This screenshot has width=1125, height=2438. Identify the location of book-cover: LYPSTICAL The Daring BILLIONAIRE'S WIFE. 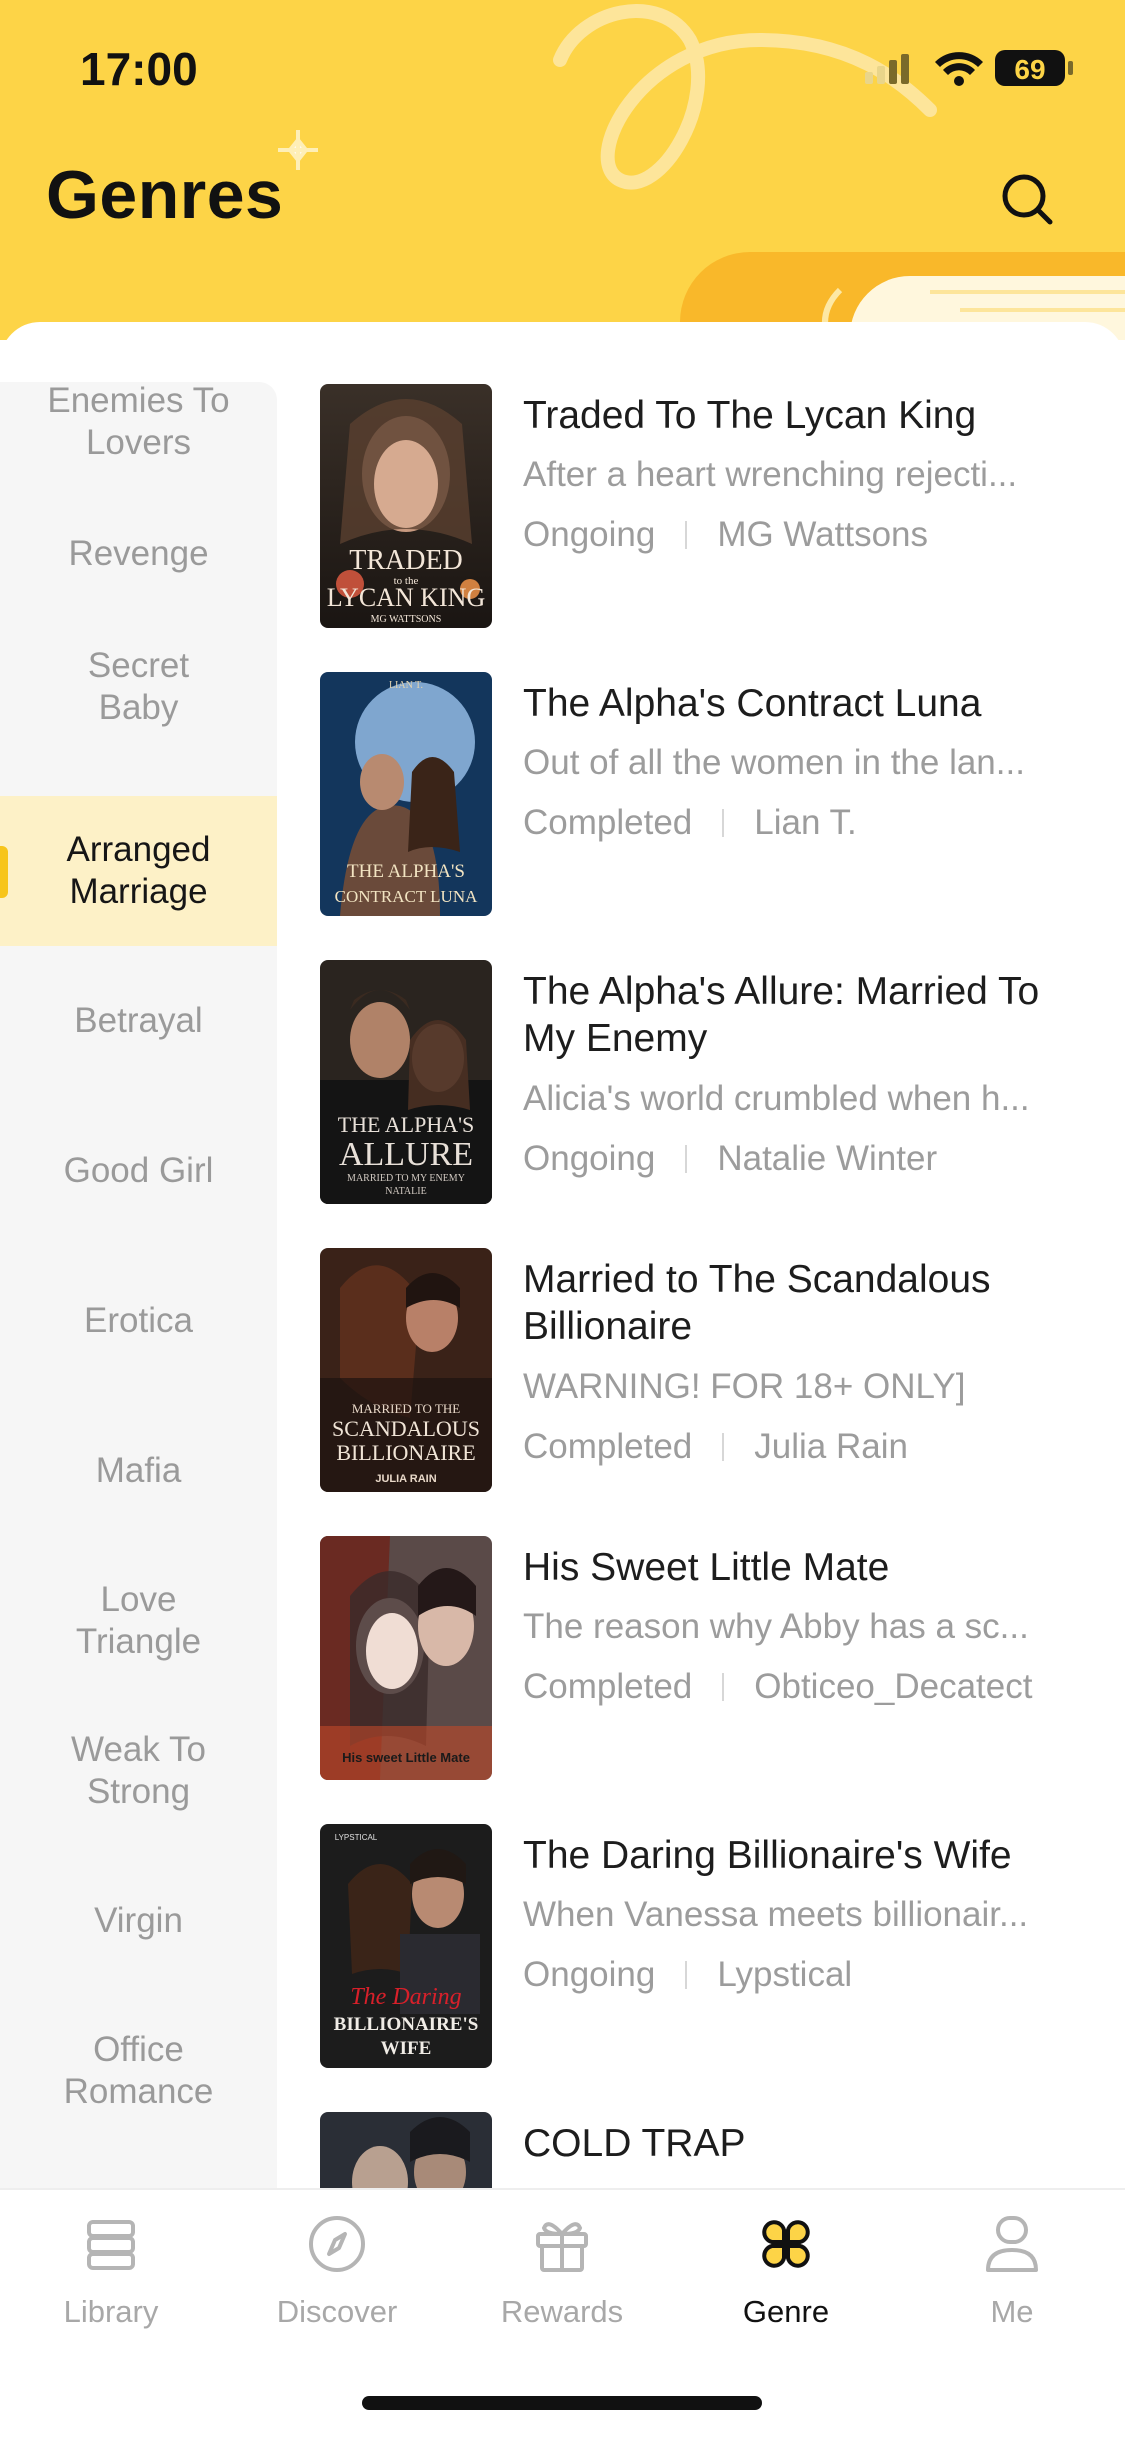
(406, 1946).